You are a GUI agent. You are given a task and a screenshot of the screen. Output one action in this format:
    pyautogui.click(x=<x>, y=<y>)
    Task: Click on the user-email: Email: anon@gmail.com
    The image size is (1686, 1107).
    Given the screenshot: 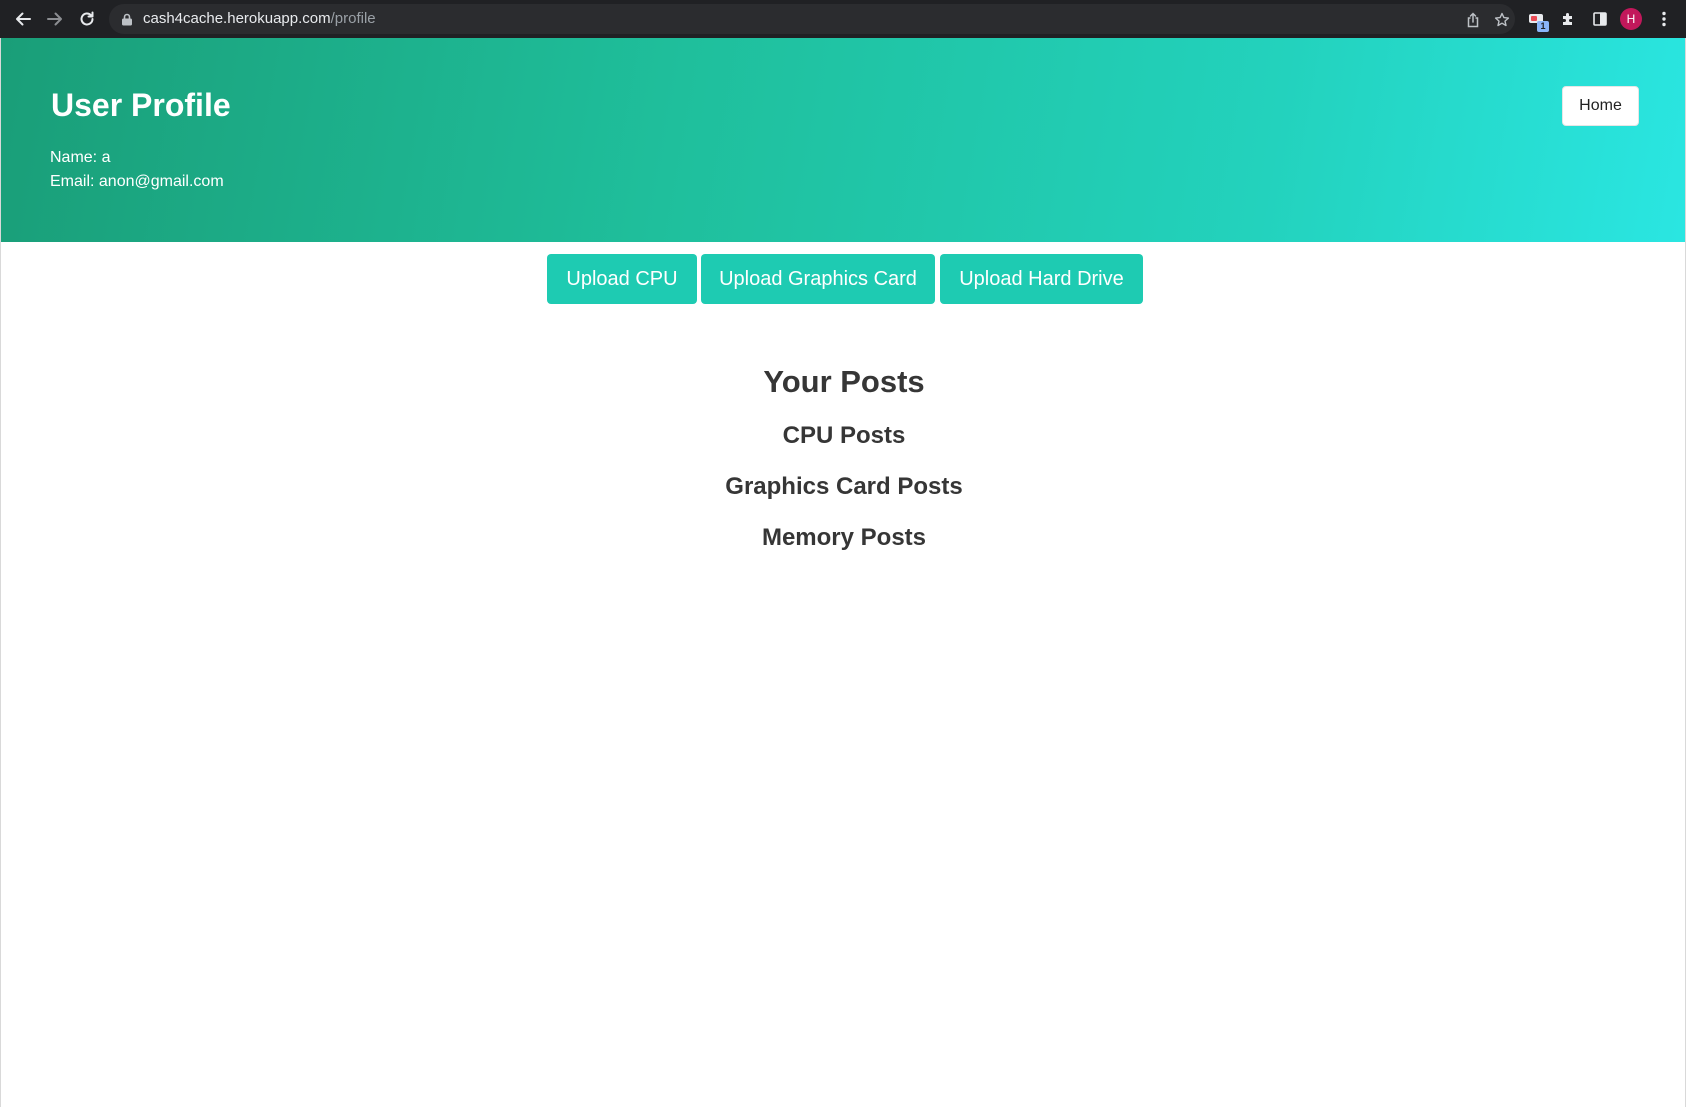 What is the action you would take?
    pyautogui.click(x=137, y=181)
    